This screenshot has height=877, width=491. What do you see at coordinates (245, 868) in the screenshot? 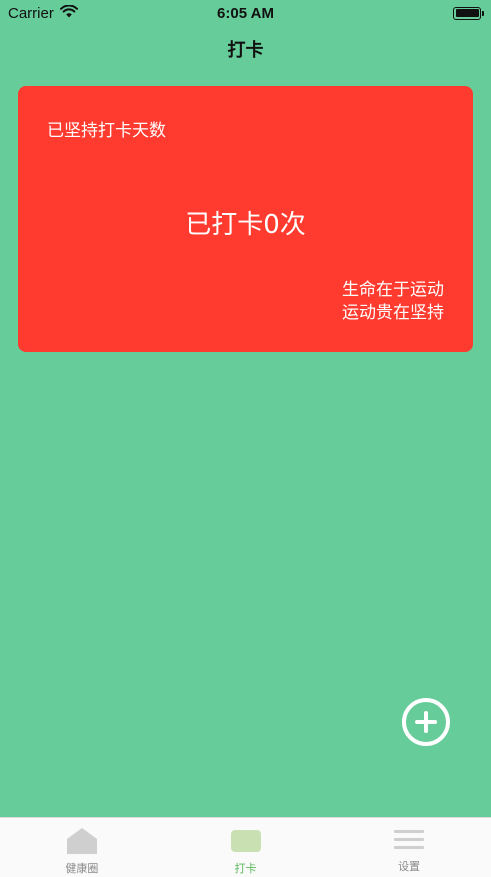
I see `tab-label: 打卡` at bounding box center [245, 868].